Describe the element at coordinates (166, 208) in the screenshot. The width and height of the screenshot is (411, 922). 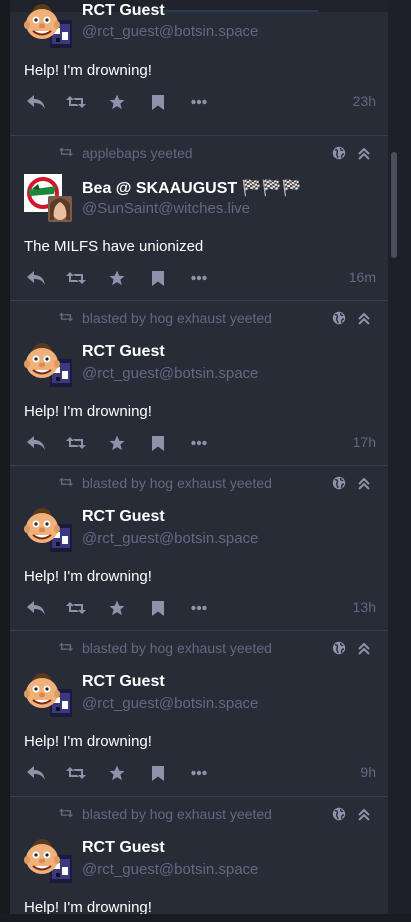
I see `account-handle: @SunSaint@witches.live` at that location.